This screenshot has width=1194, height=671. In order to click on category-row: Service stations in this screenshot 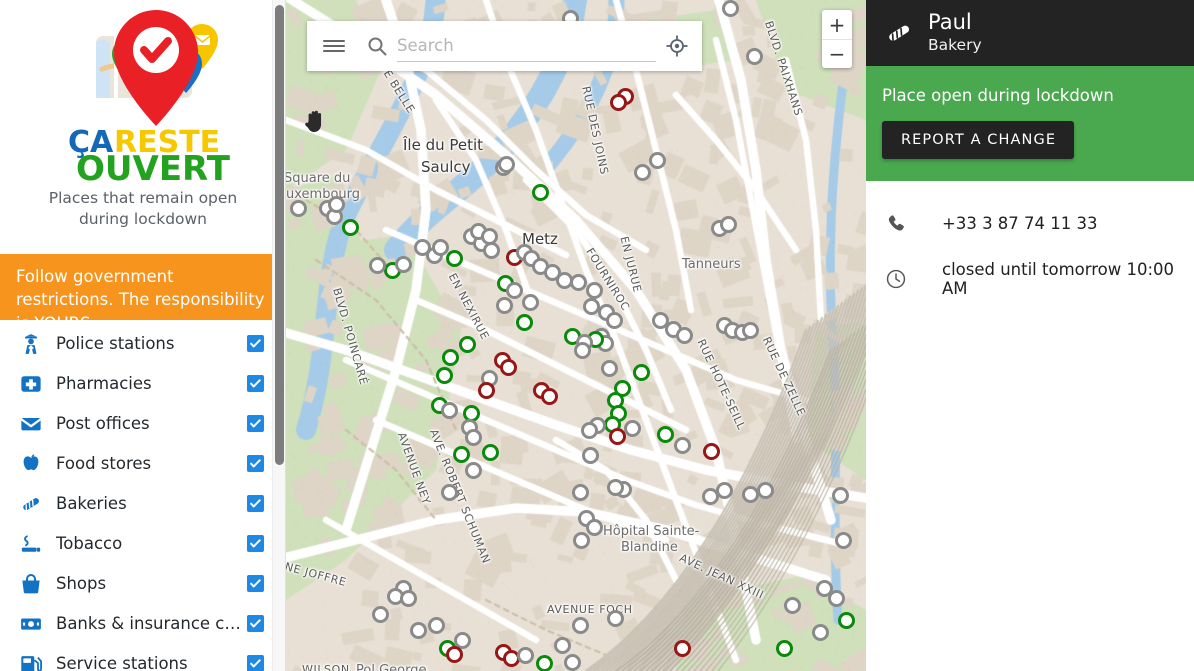, I will do `click(142, 657)`.